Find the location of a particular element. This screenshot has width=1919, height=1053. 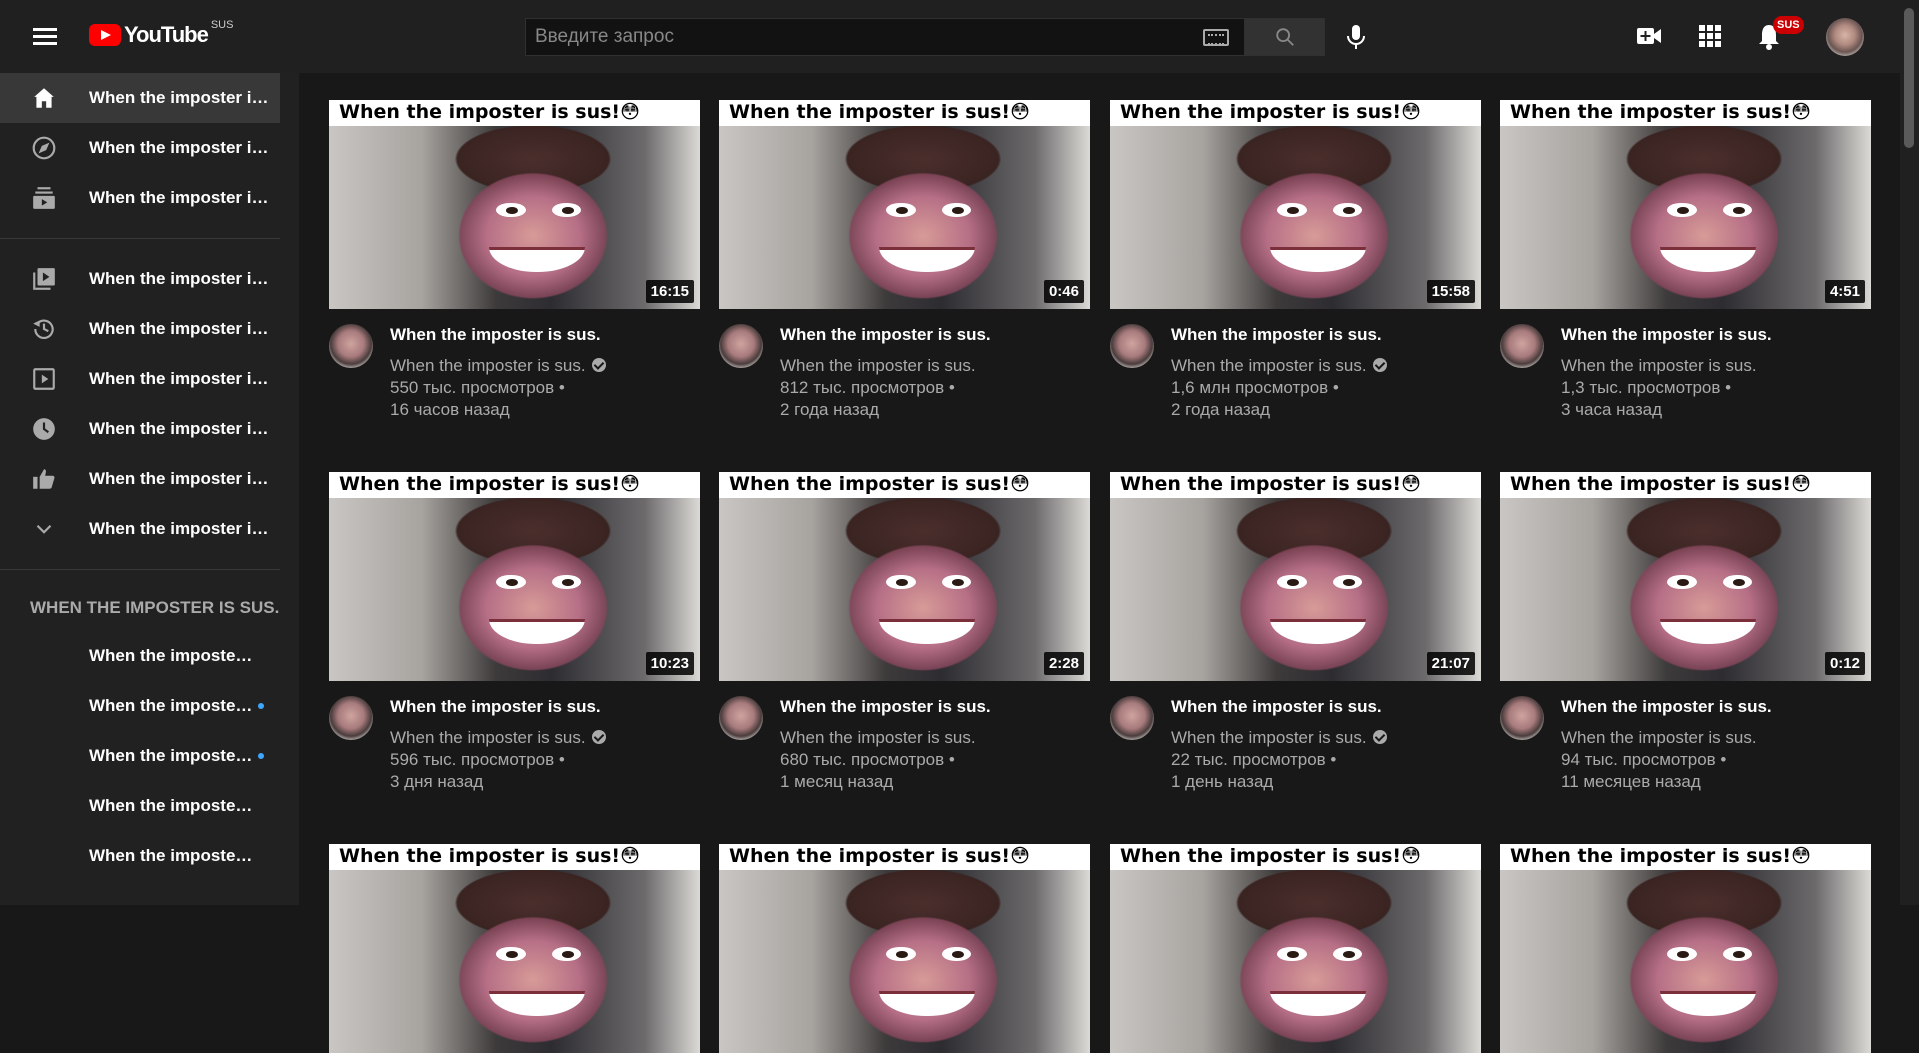

account-avatar is located at coordinates (1845, 37).